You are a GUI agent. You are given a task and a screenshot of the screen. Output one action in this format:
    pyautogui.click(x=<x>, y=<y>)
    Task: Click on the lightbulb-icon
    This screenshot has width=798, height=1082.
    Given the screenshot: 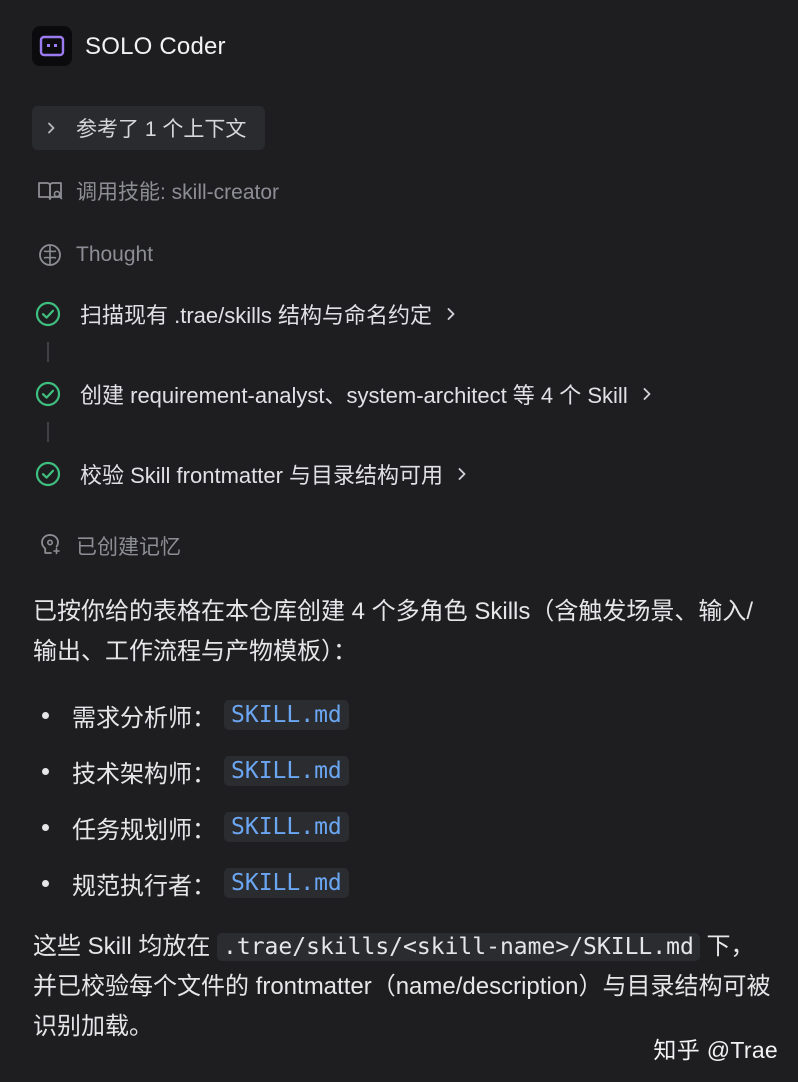 What is the action you would take?
    pyautogui.click(x=50, y=546)
    